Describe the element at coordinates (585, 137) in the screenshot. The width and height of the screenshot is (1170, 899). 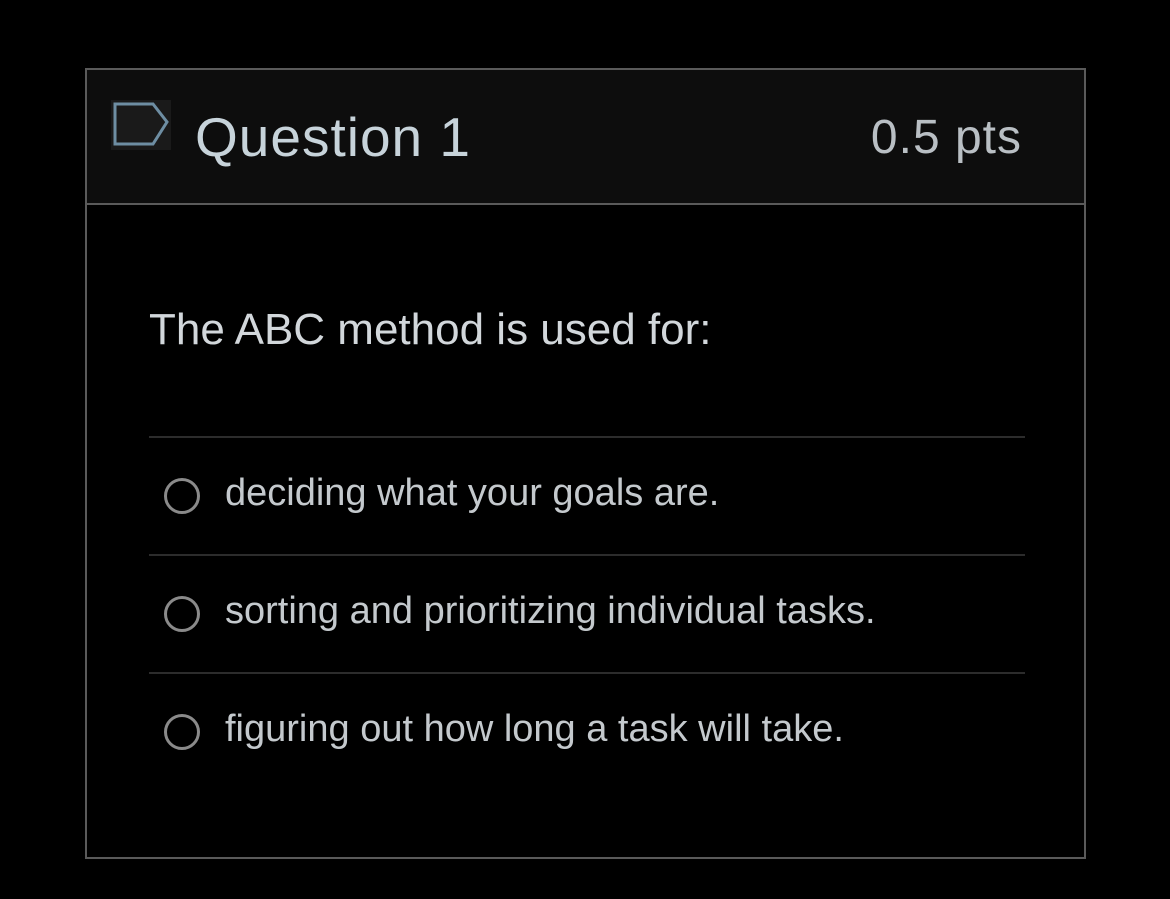
I see `question-header: Question 1 0.5 pts` at that location.